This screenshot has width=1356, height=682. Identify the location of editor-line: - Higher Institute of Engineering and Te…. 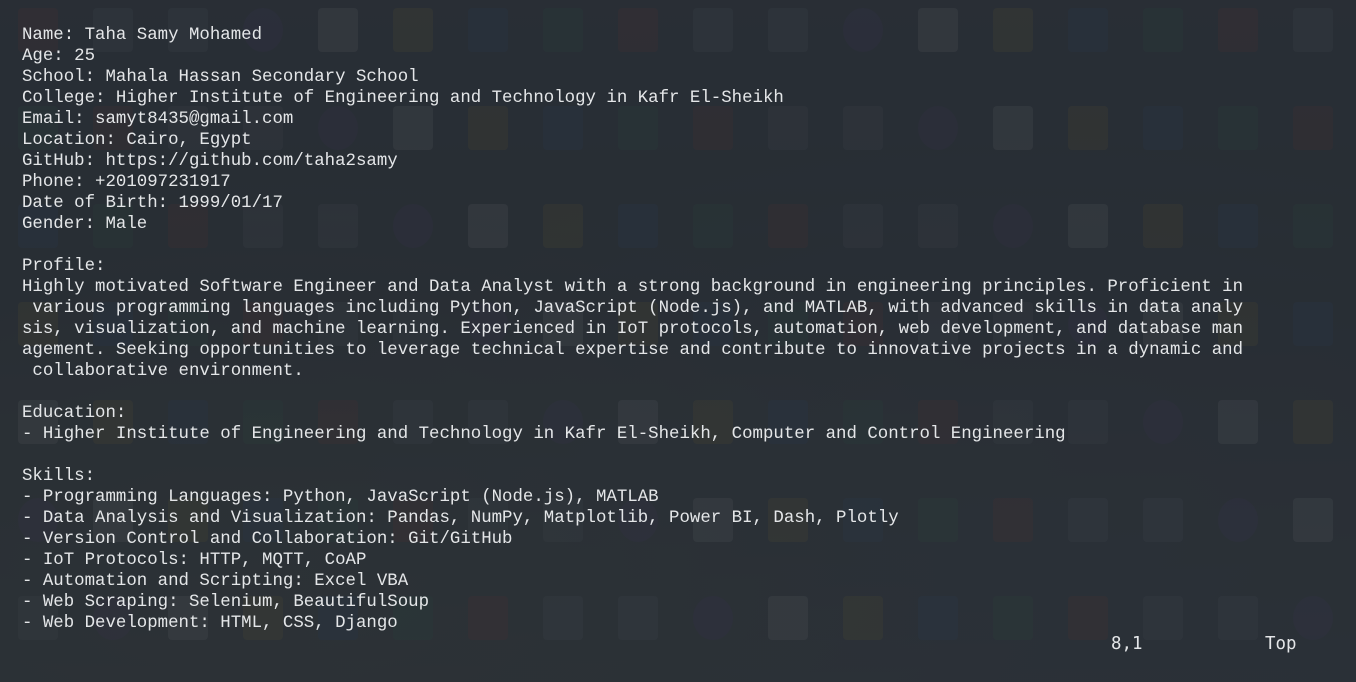
(672, 434).